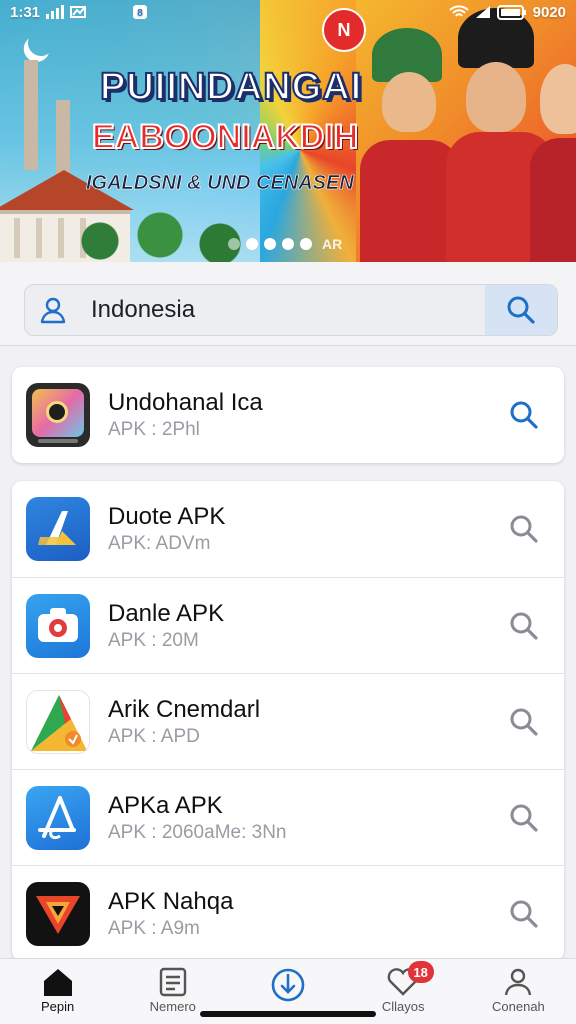 Image resolution: width=576 pixels, height=1024 pixels. What do you see at coordinates (172, 1006) in the screenshot?
I see `nav-label: Nemero` at bounding box center [172, 1006].